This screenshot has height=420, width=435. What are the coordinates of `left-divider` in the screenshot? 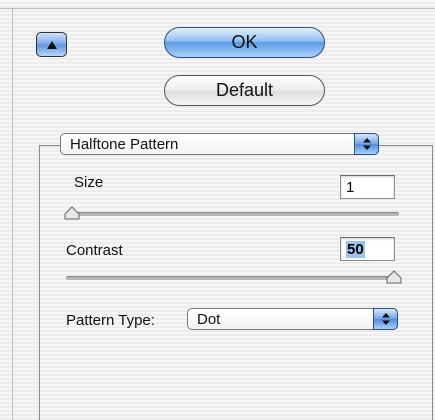 It's located at (12, 214).